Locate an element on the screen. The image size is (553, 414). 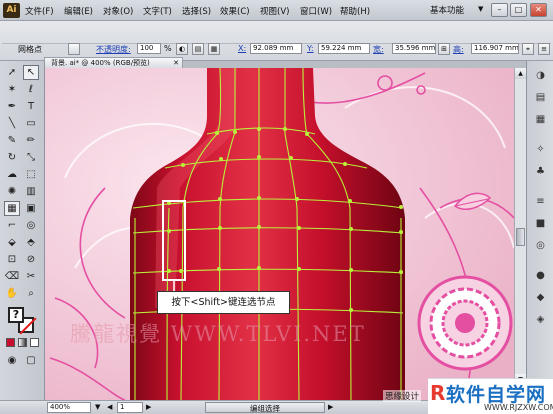
live-paint-select-icon: ⬘ is located at coordinates (31, 242).